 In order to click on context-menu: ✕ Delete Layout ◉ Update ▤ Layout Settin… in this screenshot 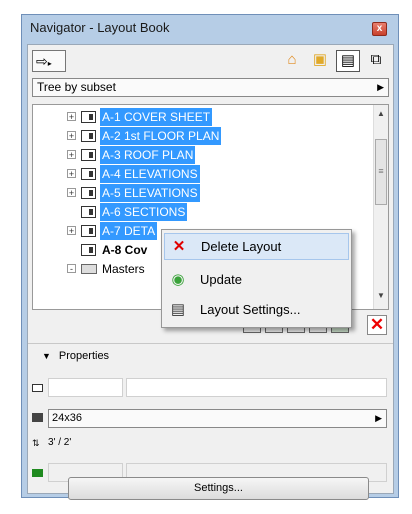, I will do `click(256, 278)`.